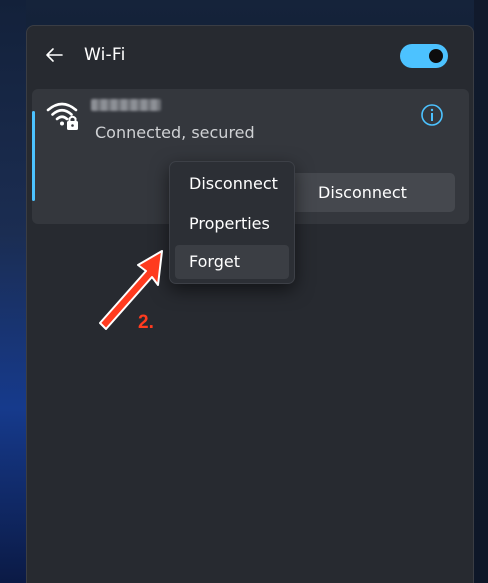 The image size is (488, 583). I want to click on arrow-left-icon, so click(54, 55).